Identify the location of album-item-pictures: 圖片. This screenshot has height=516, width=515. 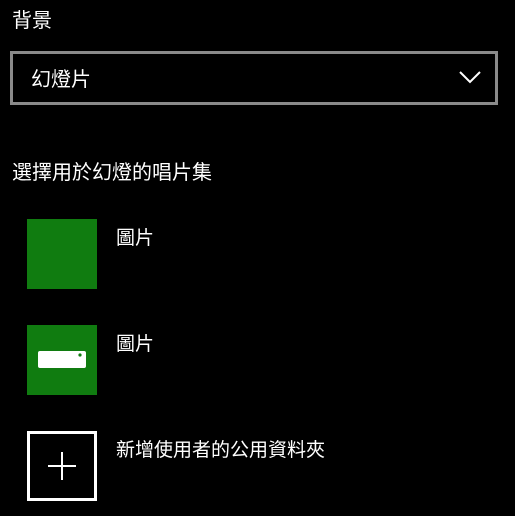
(262, 255).